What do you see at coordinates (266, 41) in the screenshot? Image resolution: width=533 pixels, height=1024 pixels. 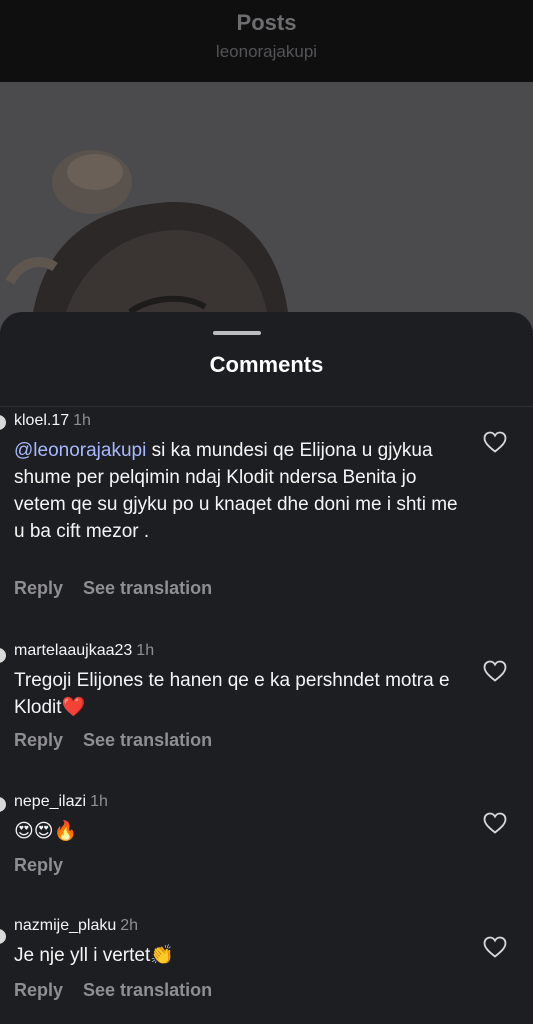 I see `top-bar: Posts leonorajakupi` at bounding box center [266, 41].